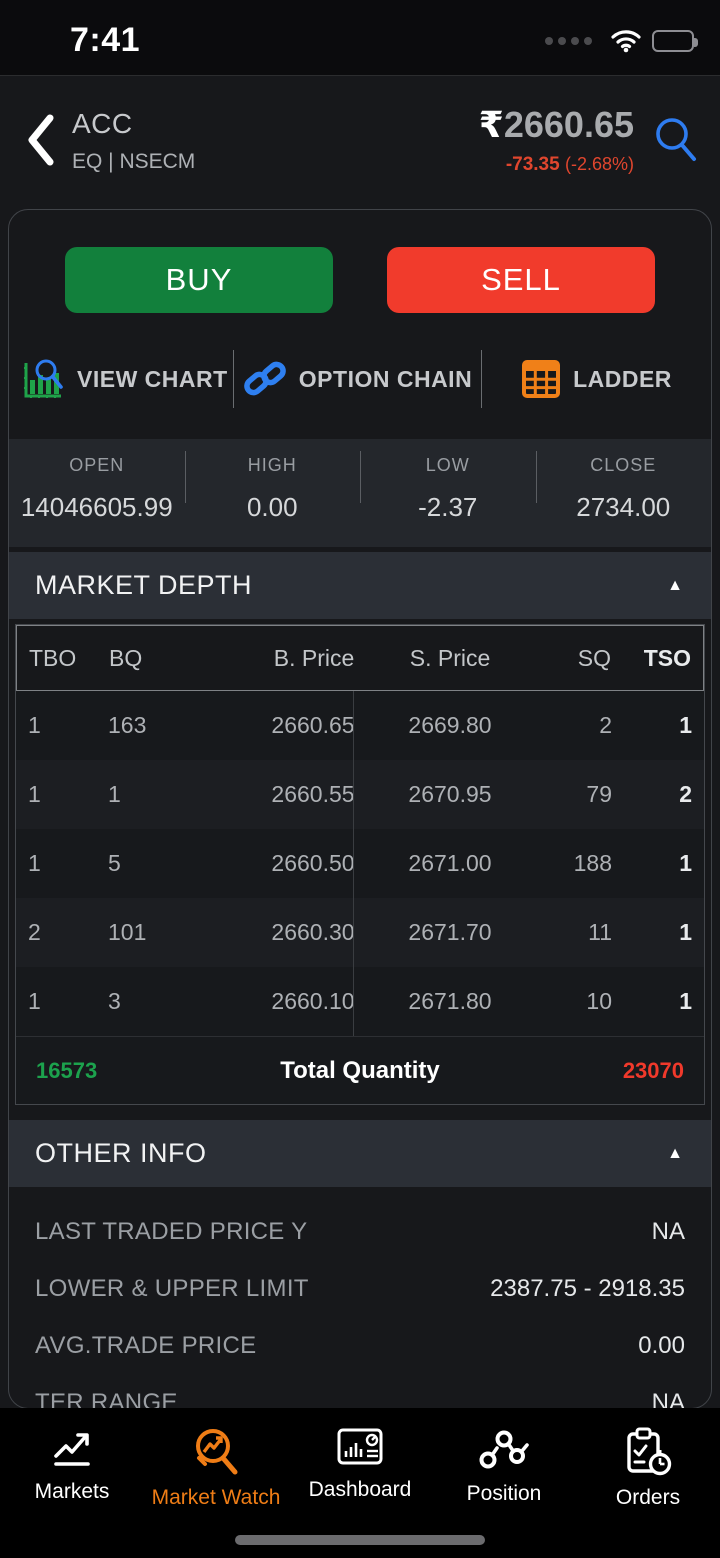 The height and width of the screenshot is (1558, 720). Describe the element at coordinates (360, 280) in the screenshot. I see `trade-buttons: BUY SELL` at that location.